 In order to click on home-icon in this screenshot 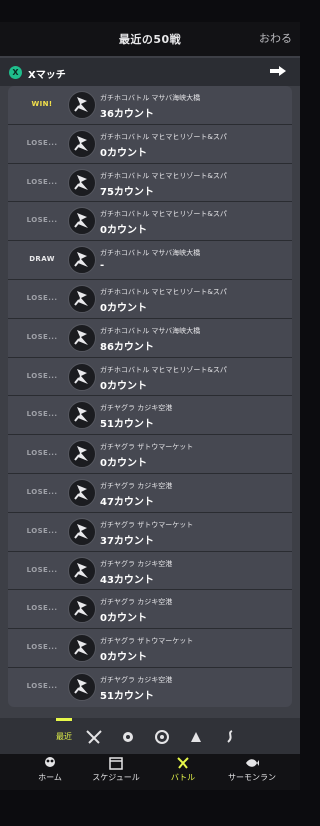, I will do `click(50, 762)`.